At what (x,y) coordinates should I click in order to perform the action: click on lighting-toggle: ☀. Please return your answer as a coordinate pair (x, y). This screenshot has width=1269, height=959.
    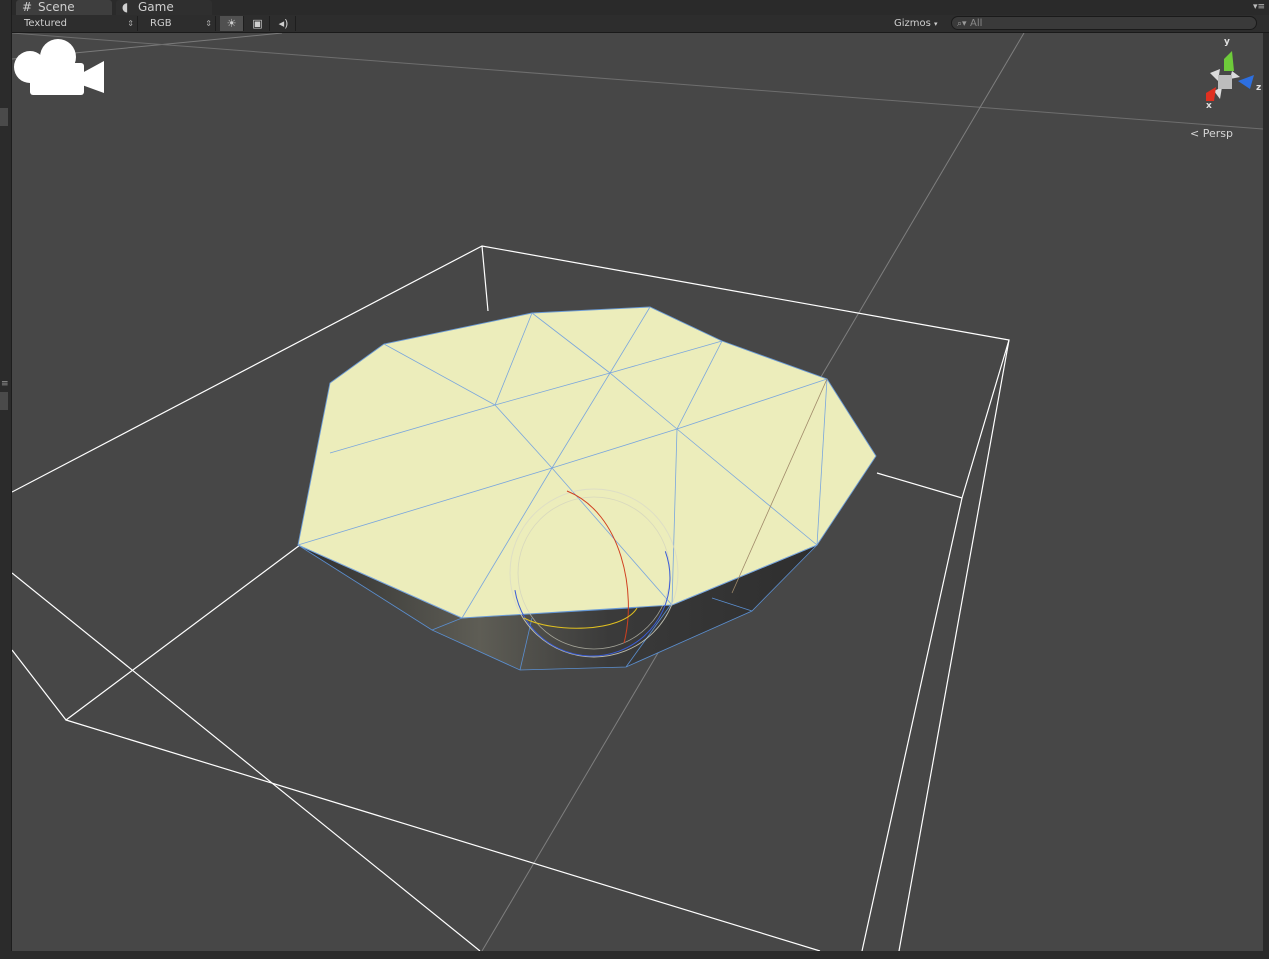
    Looking at the image, I should click on (232, 23).